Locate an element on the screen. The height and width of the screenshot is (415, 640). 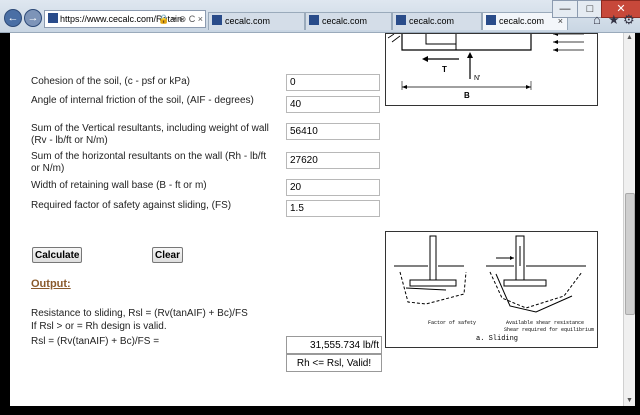
gear-icon: ⚙ is located at coordinates (629, 20).